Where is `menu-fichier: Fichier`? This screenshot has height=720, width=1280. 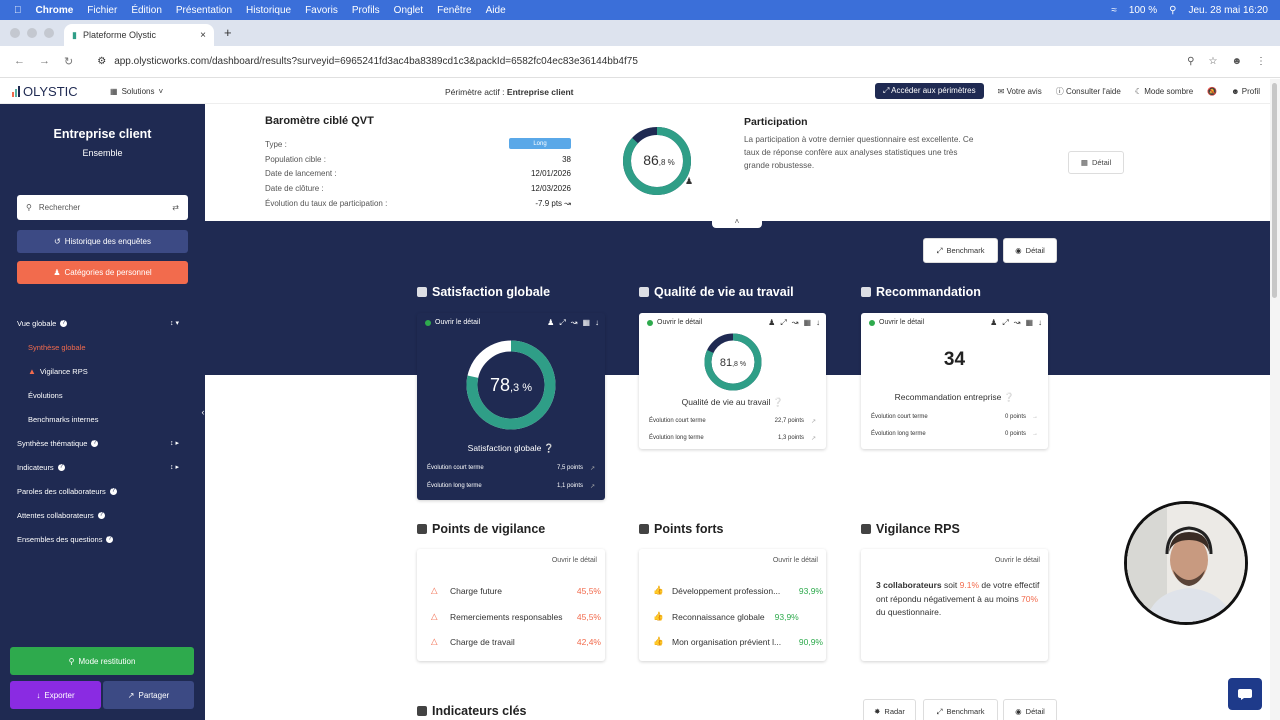
menu-fichier: Fichier is located at coordinates (102, 10).